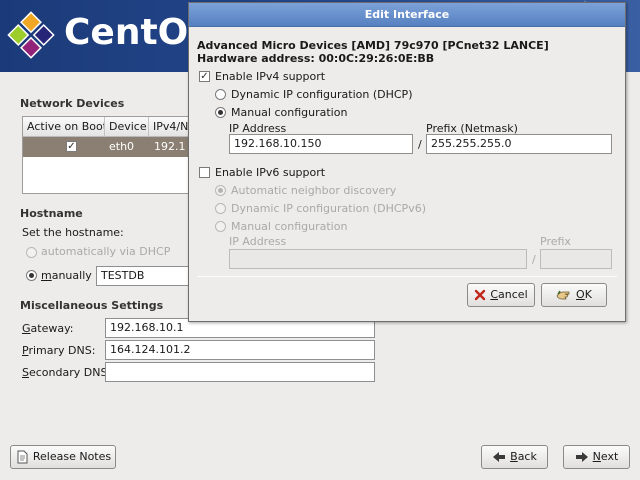 Image resolution: width=640 pixels, height=480 pixels. Describe the element at coordinates (576, 259) in the screenshot. I see `ipv6-prefix-input` at that location.